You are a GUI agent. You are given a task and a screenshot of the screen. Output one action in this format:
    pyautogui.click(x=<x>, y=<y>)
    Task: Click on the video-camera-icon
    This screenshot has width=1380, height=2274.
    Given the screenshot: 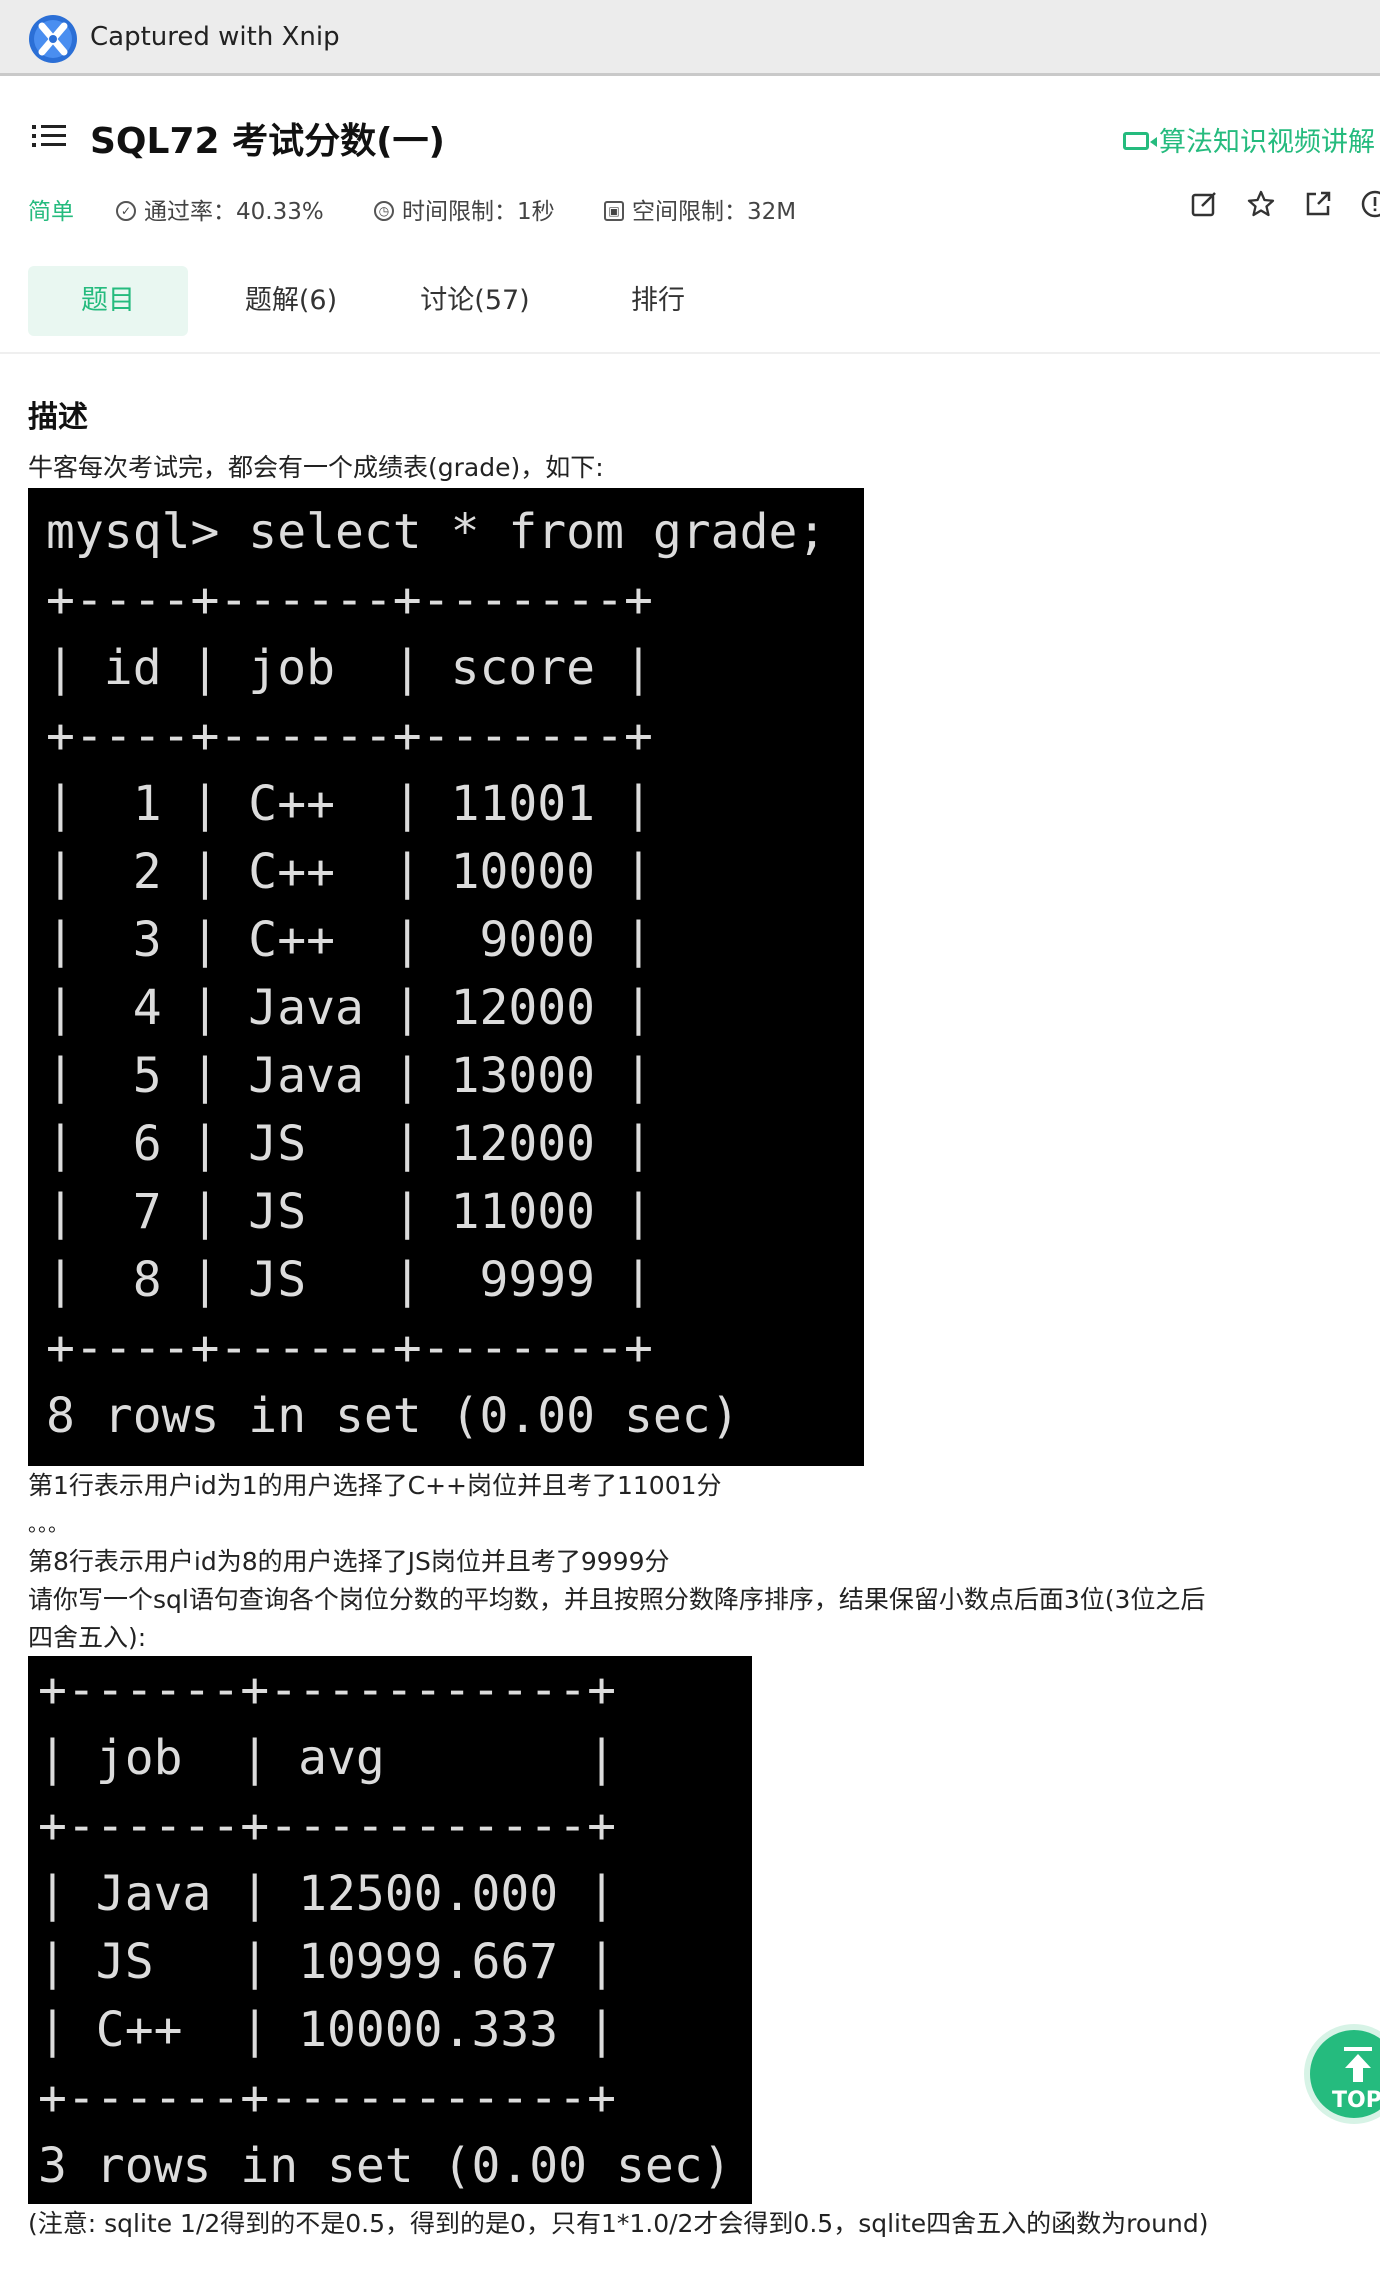 What is the action you would take?
    pyautogui.click(x=1140, y=140)
    